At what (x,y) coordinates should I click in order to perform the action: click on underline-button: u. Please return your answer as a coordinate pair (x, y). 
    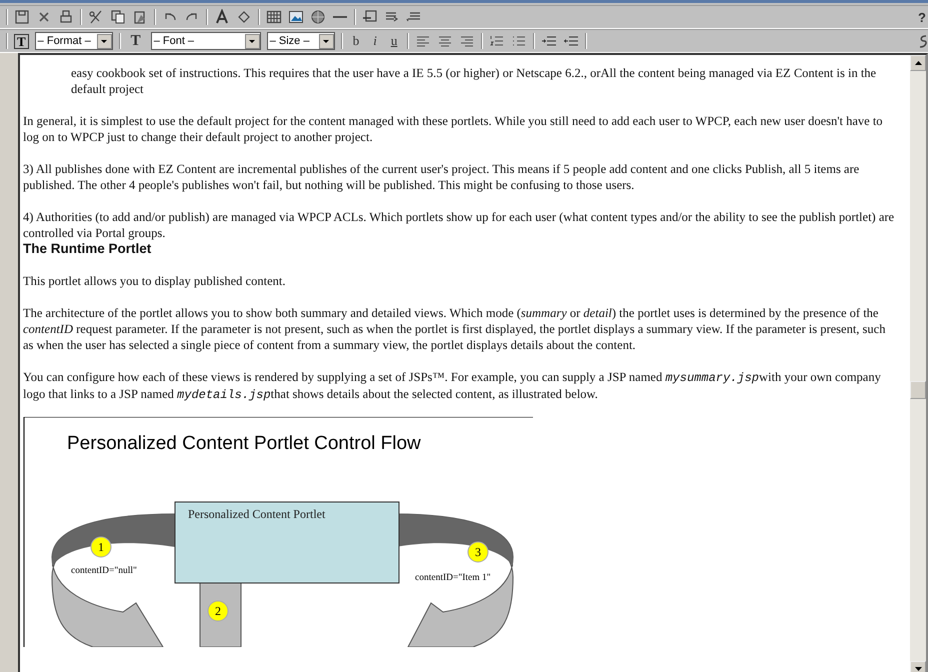
    Looking at the image, I should click on (394, 41).